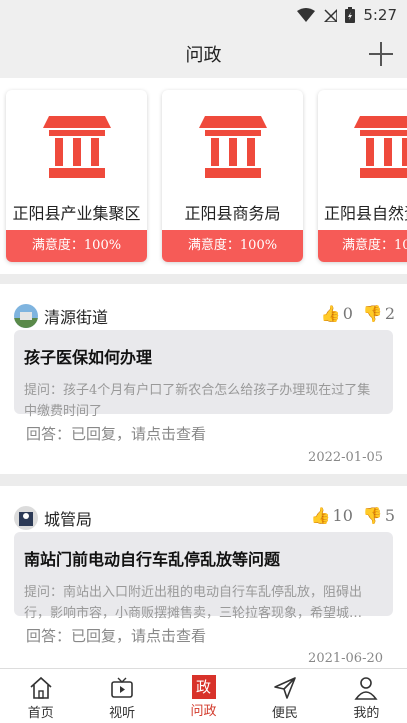 The image size is (407, 723). What do you see at coordinates (232, 213) in the screenshot?
I see `department-name: 正阳县商务局` at bounding box center [232, 213].